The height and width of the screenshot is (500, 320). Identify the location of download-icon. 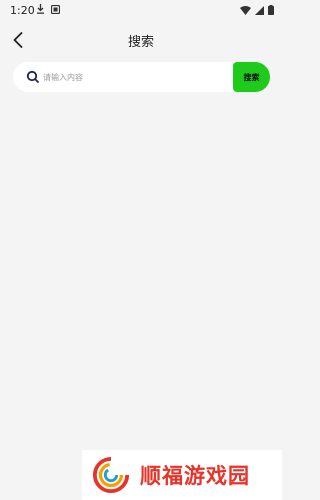
(40, 9).